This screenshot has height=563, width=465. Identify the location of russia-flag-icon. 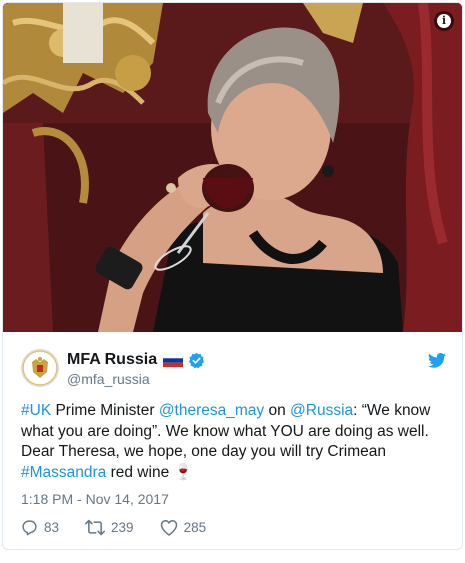
(173, 360).